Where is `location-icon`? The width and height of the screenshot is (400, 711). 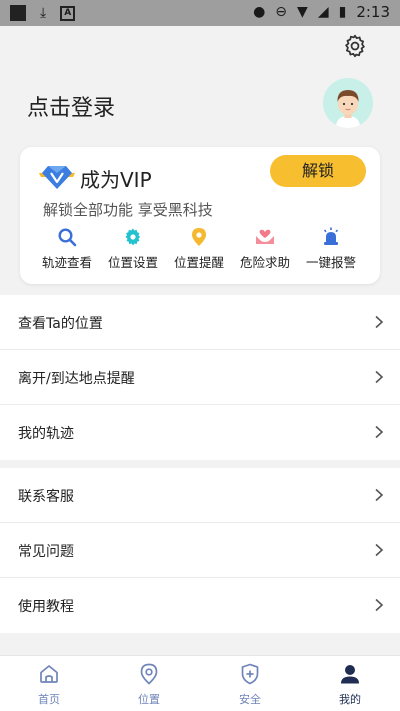
location-icon is located at coordinates (149, 674).